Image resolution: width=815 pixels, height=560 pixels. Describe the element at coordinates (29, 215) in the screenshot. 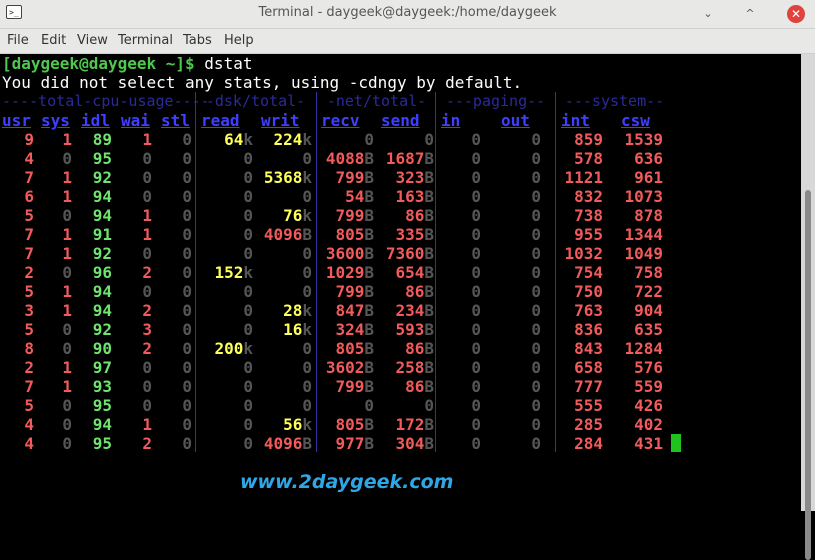

I see `table-cell: 5` at that location.